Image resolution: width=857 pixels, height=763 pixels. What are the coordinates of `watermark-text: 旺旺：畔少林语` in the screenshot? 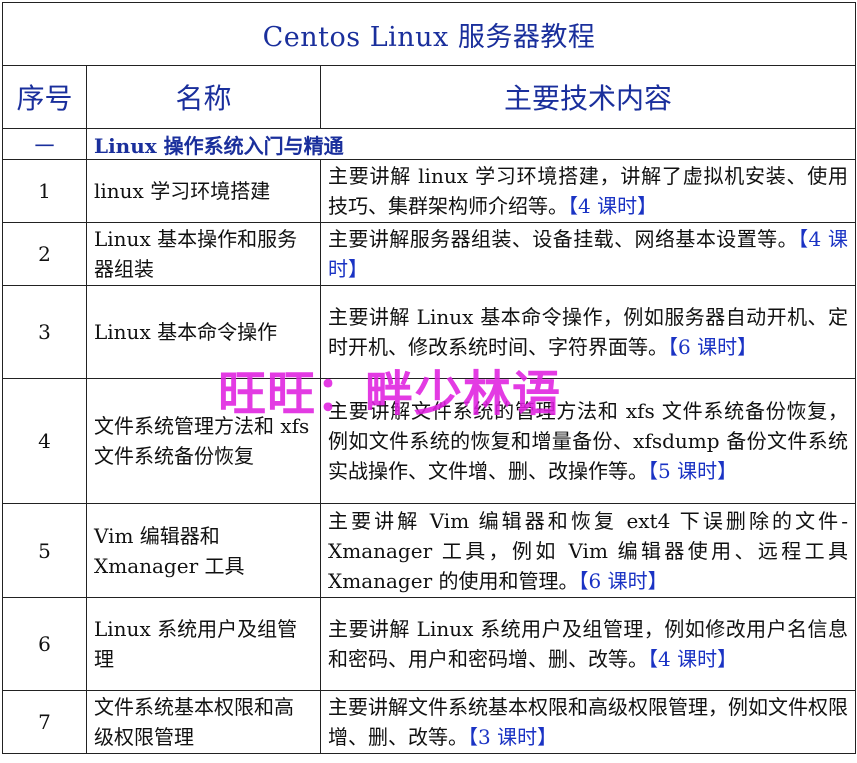 It's located at (390, 394).